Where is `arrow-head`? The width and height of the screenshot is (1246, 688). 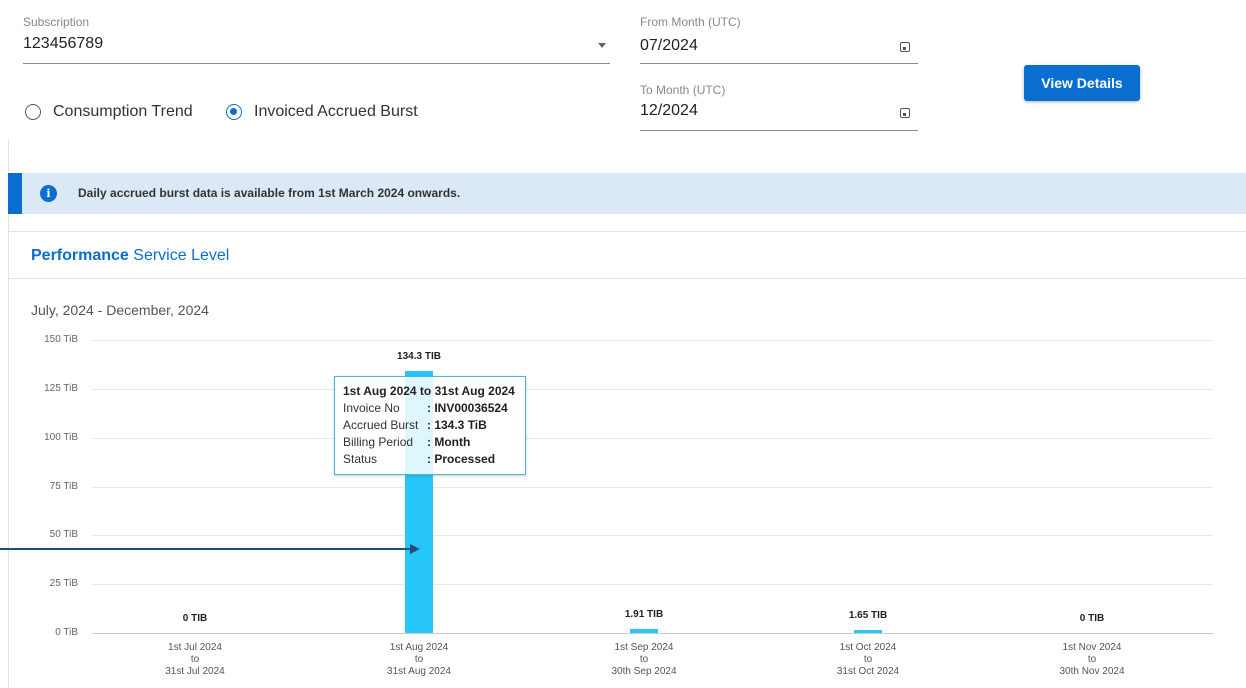
arrow-head is located at coordinates (415, 549).